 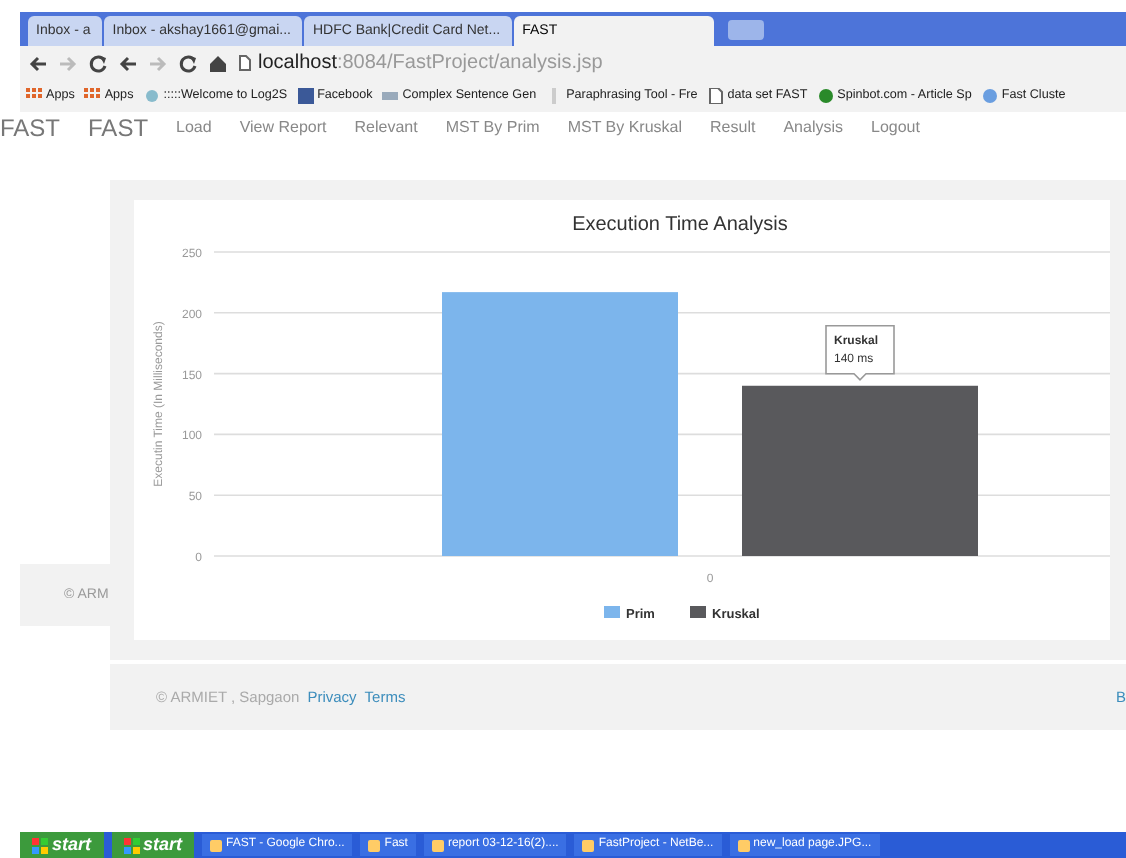 What do you see at coordinates (194, 128) in the screenshot?
I see `nav-link: Load` at bounding box center [194, 128].